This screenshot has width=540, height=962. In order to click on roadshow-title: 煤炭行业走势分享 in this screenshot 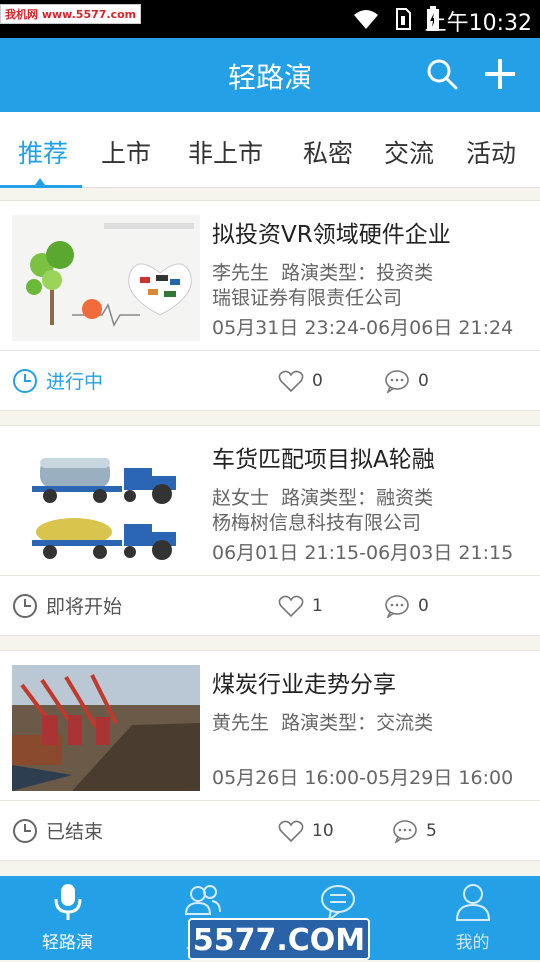, I will do `click(304, 685)`.